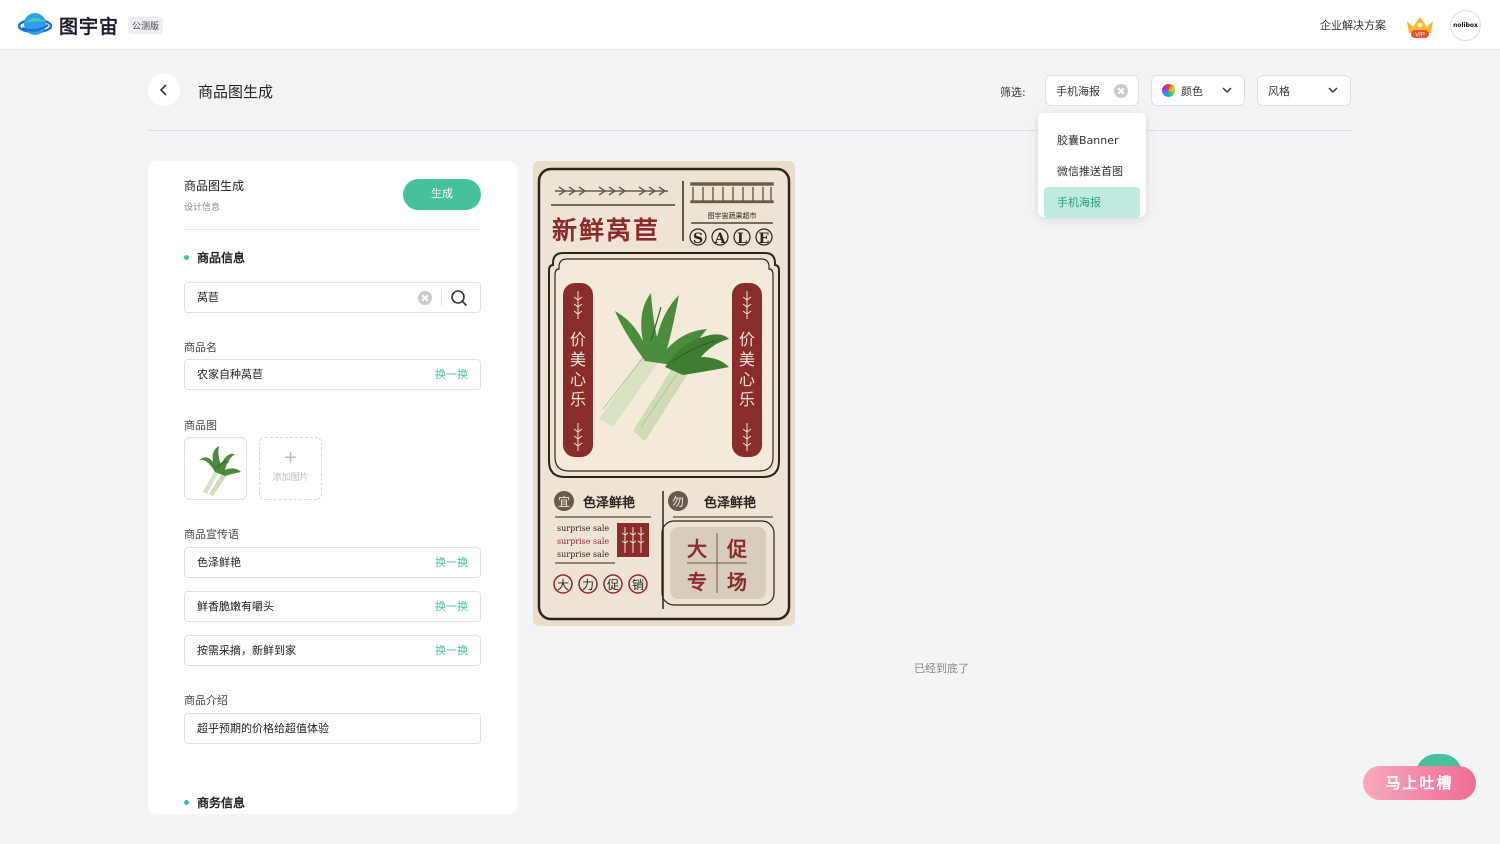 The height and width of the screenshot is (844, 1500). What do you see at coordinates (678, 502) in the screenshot?
I see `badge-right: 勿` at bounding box center [678, 502].